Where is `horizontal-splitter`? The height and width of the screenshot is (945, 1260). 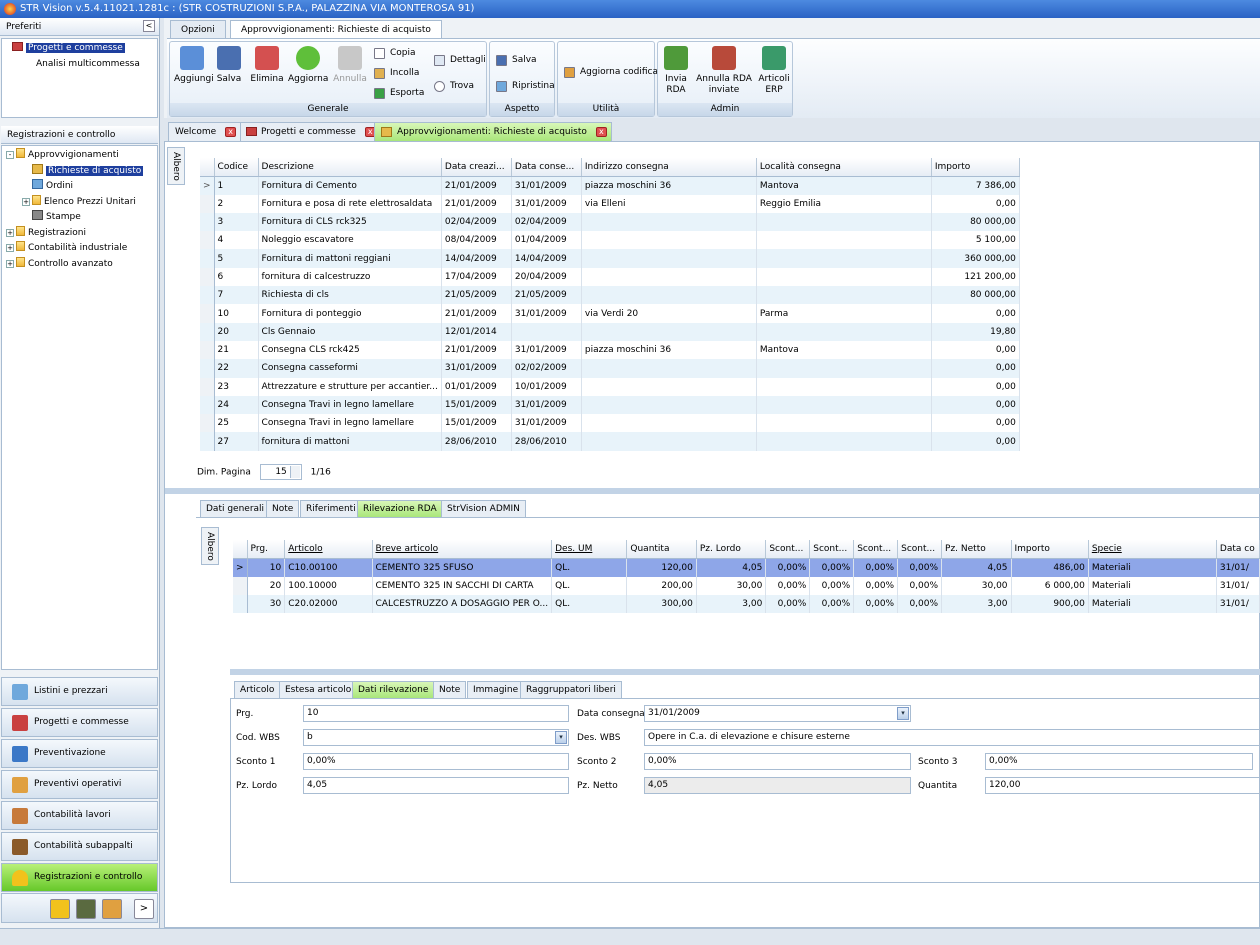
horizontal-splitter is located at coordinates (712, 491).